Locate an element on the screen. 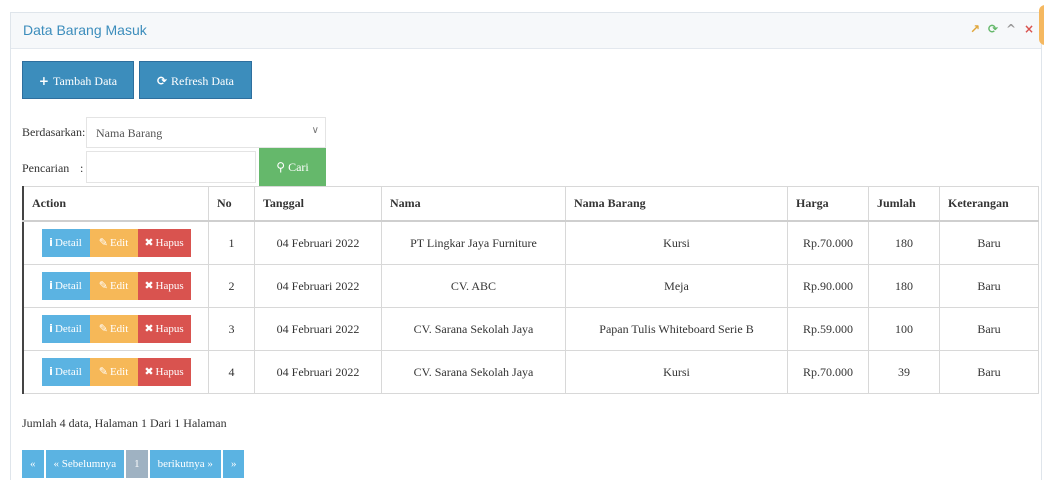  expand-icon: ↗ is located at coordinates (975, 29).